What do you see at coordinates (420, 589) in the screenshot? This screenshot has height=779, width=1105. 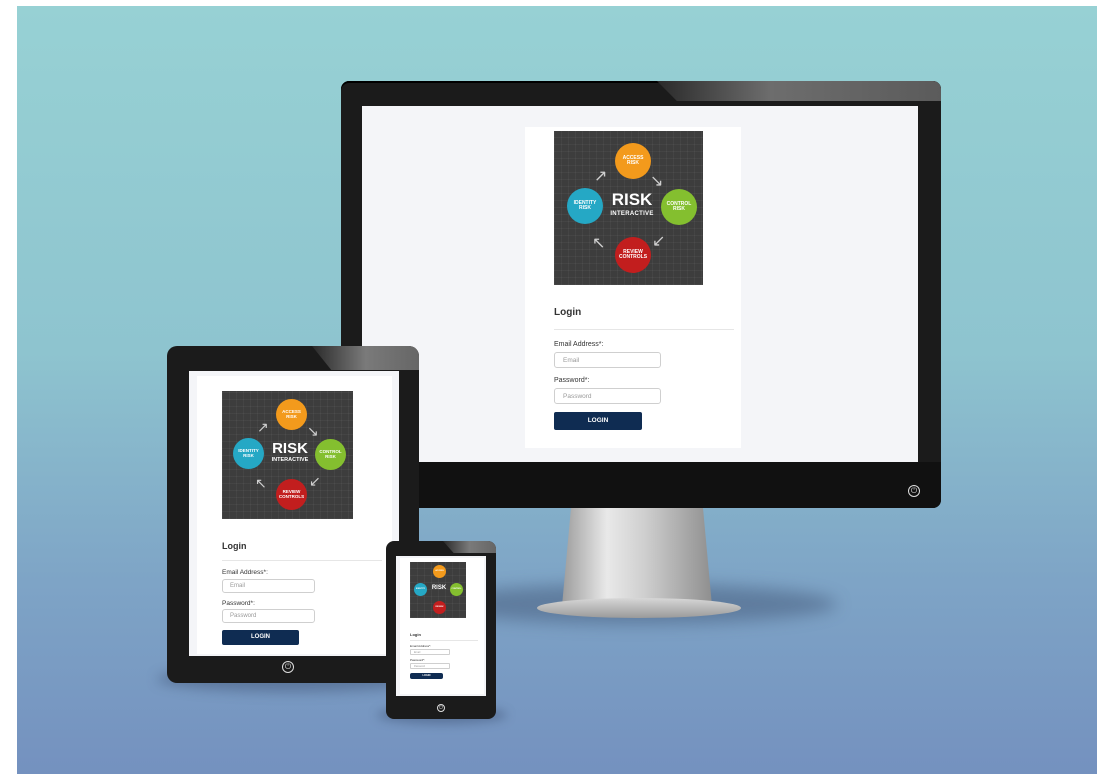 I see `identity-risk-node: IDENTITY` at bounding box center [420, 589].